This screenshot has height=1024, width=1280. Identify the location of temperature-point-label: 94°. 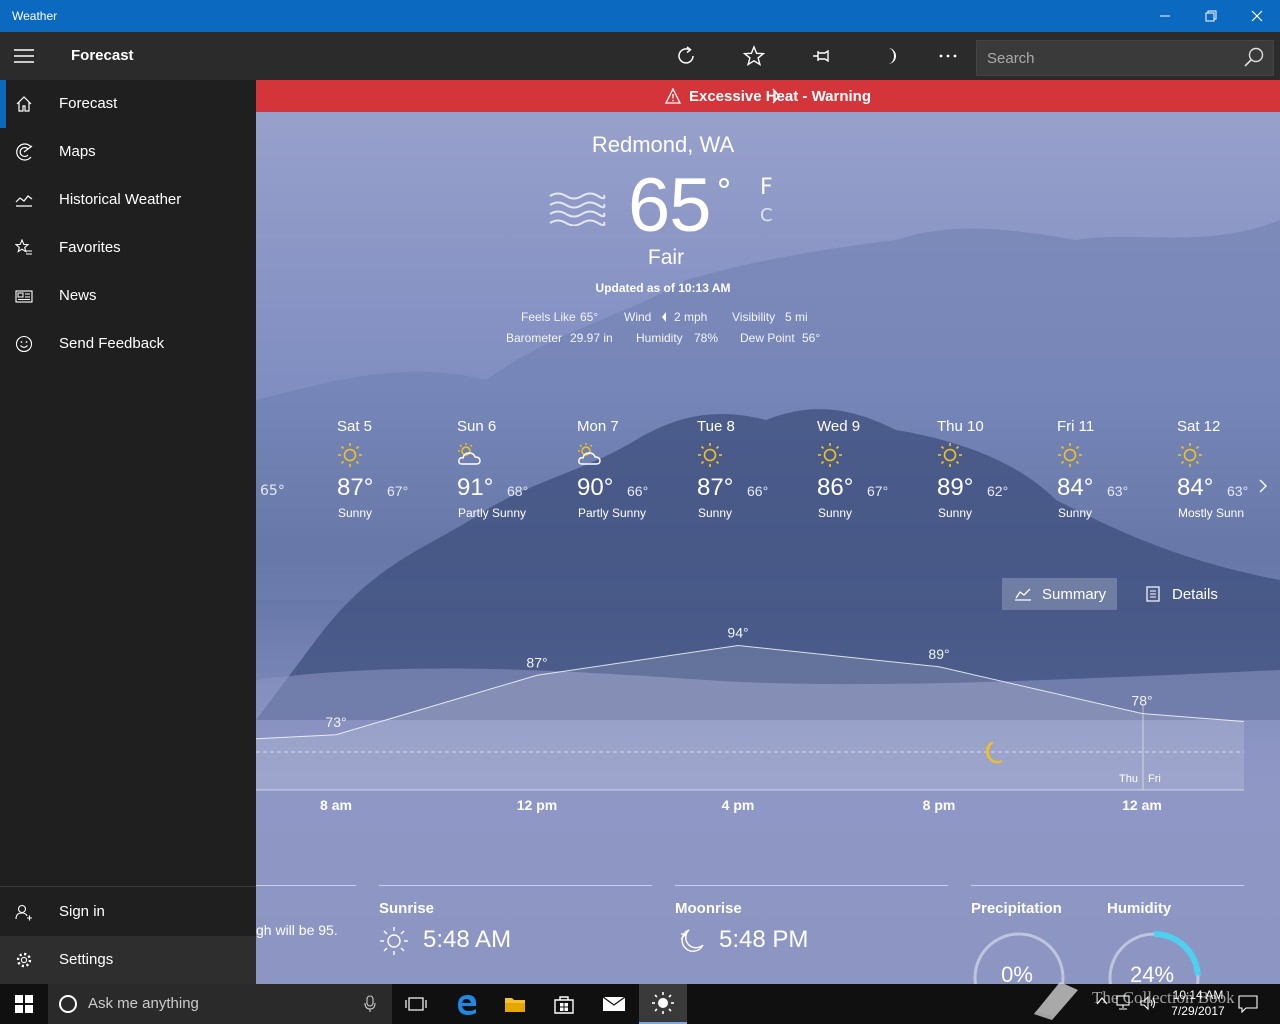
(737, 633).